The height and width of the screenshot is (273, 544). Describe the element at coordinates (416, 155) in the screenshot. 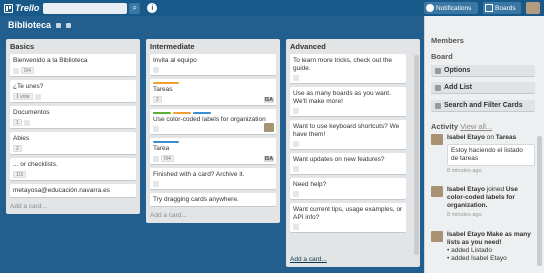

I see `list-scrollbar` at that location.